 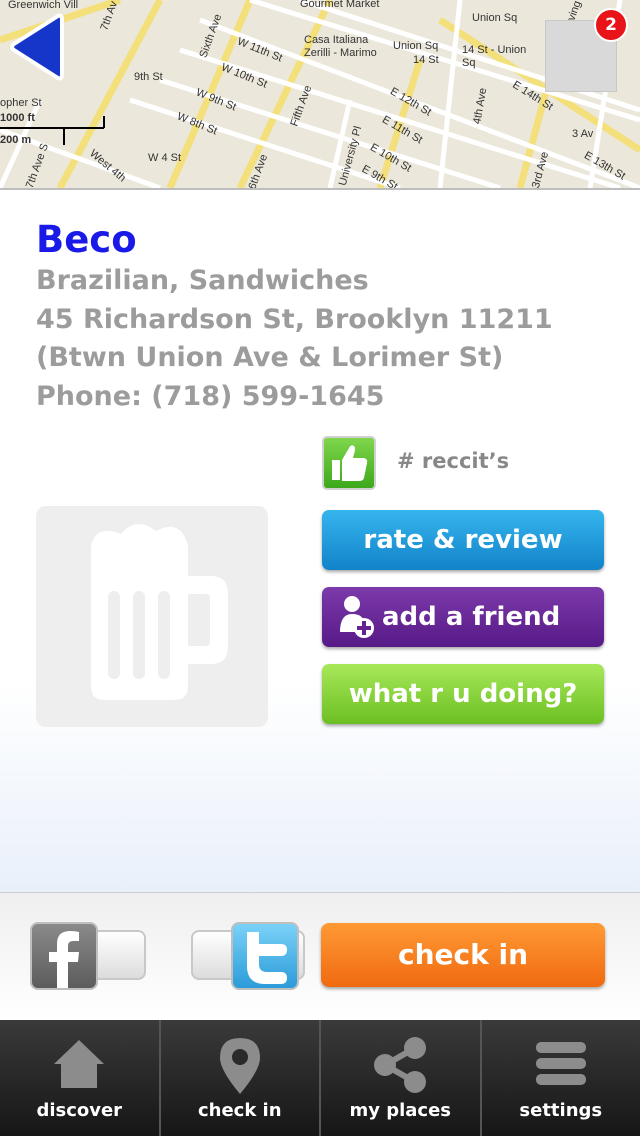 I want to click on map-label: Casa Italiana Zerilli - Marimo, so click(x=340, y=46).